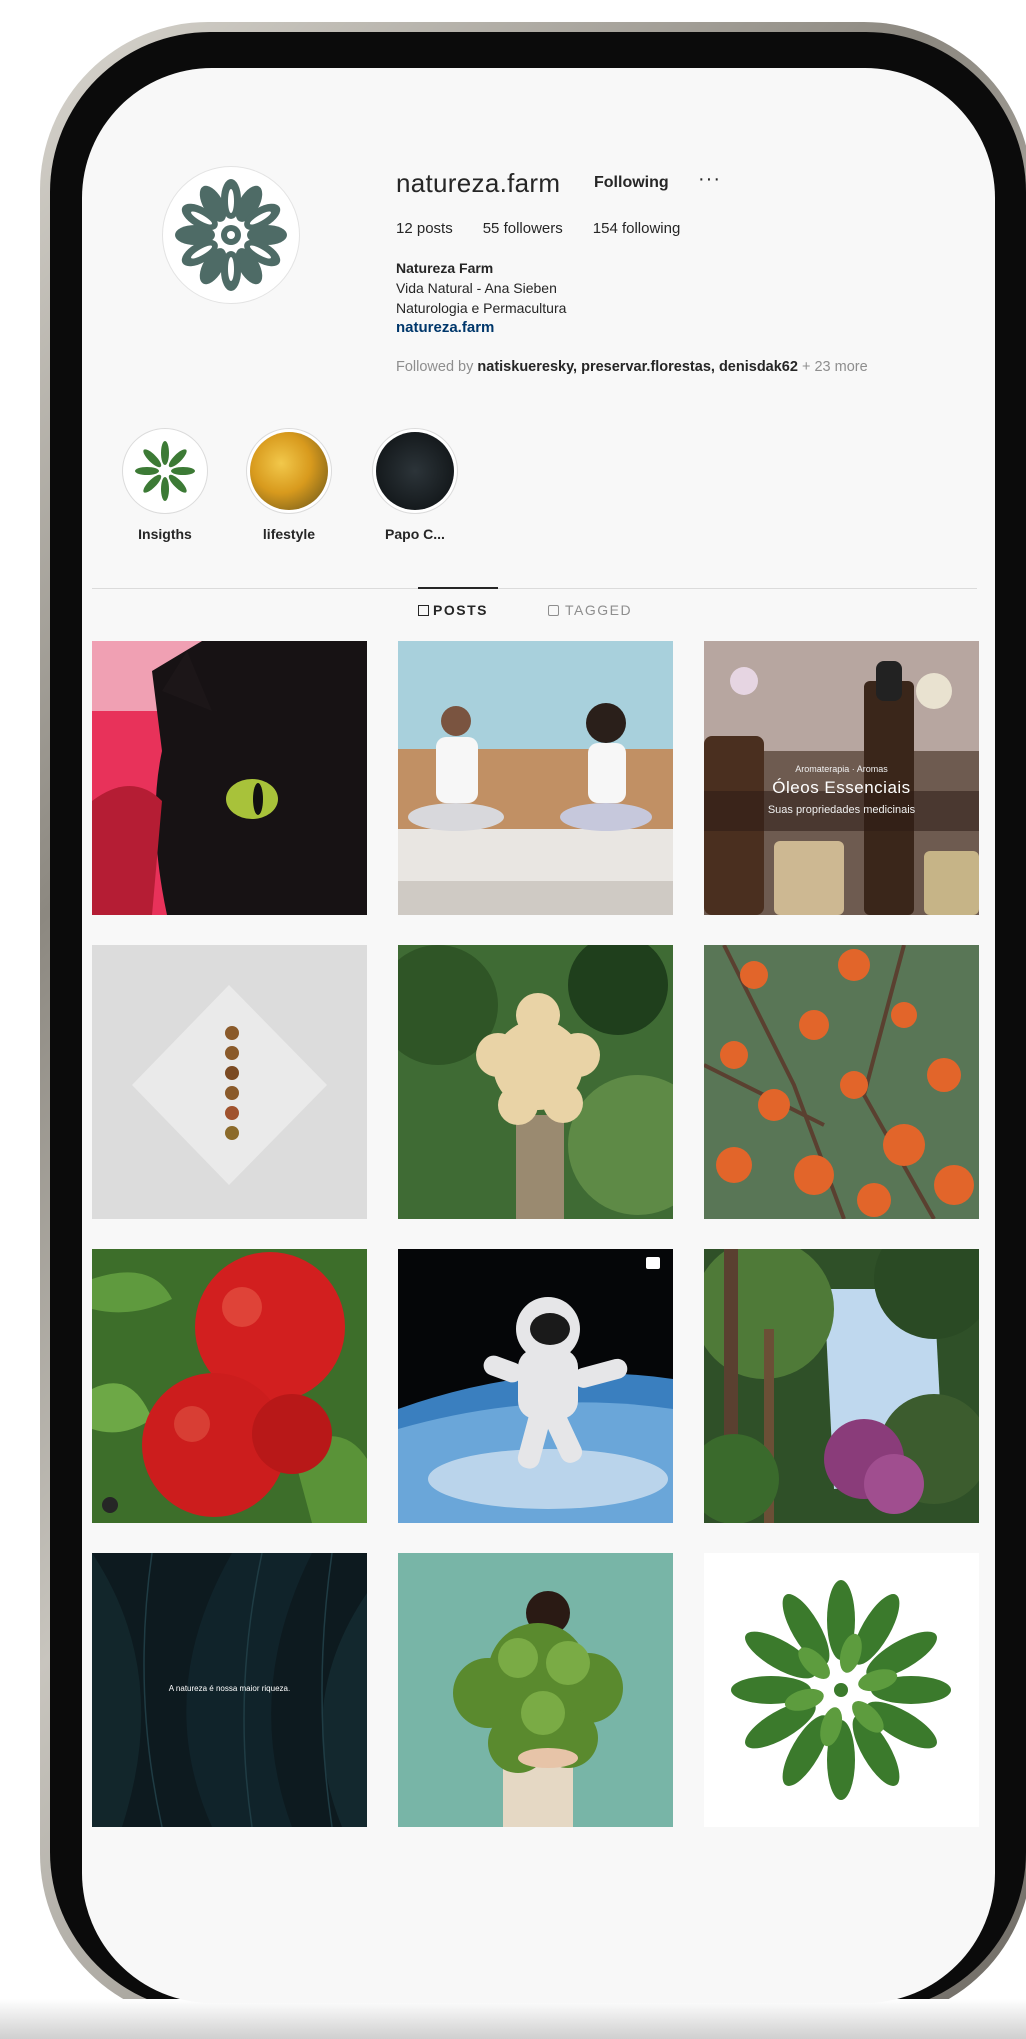 This screenshot has height=2039, width=1026. I want to click on mandala-logo-icon, so click(231, 235).